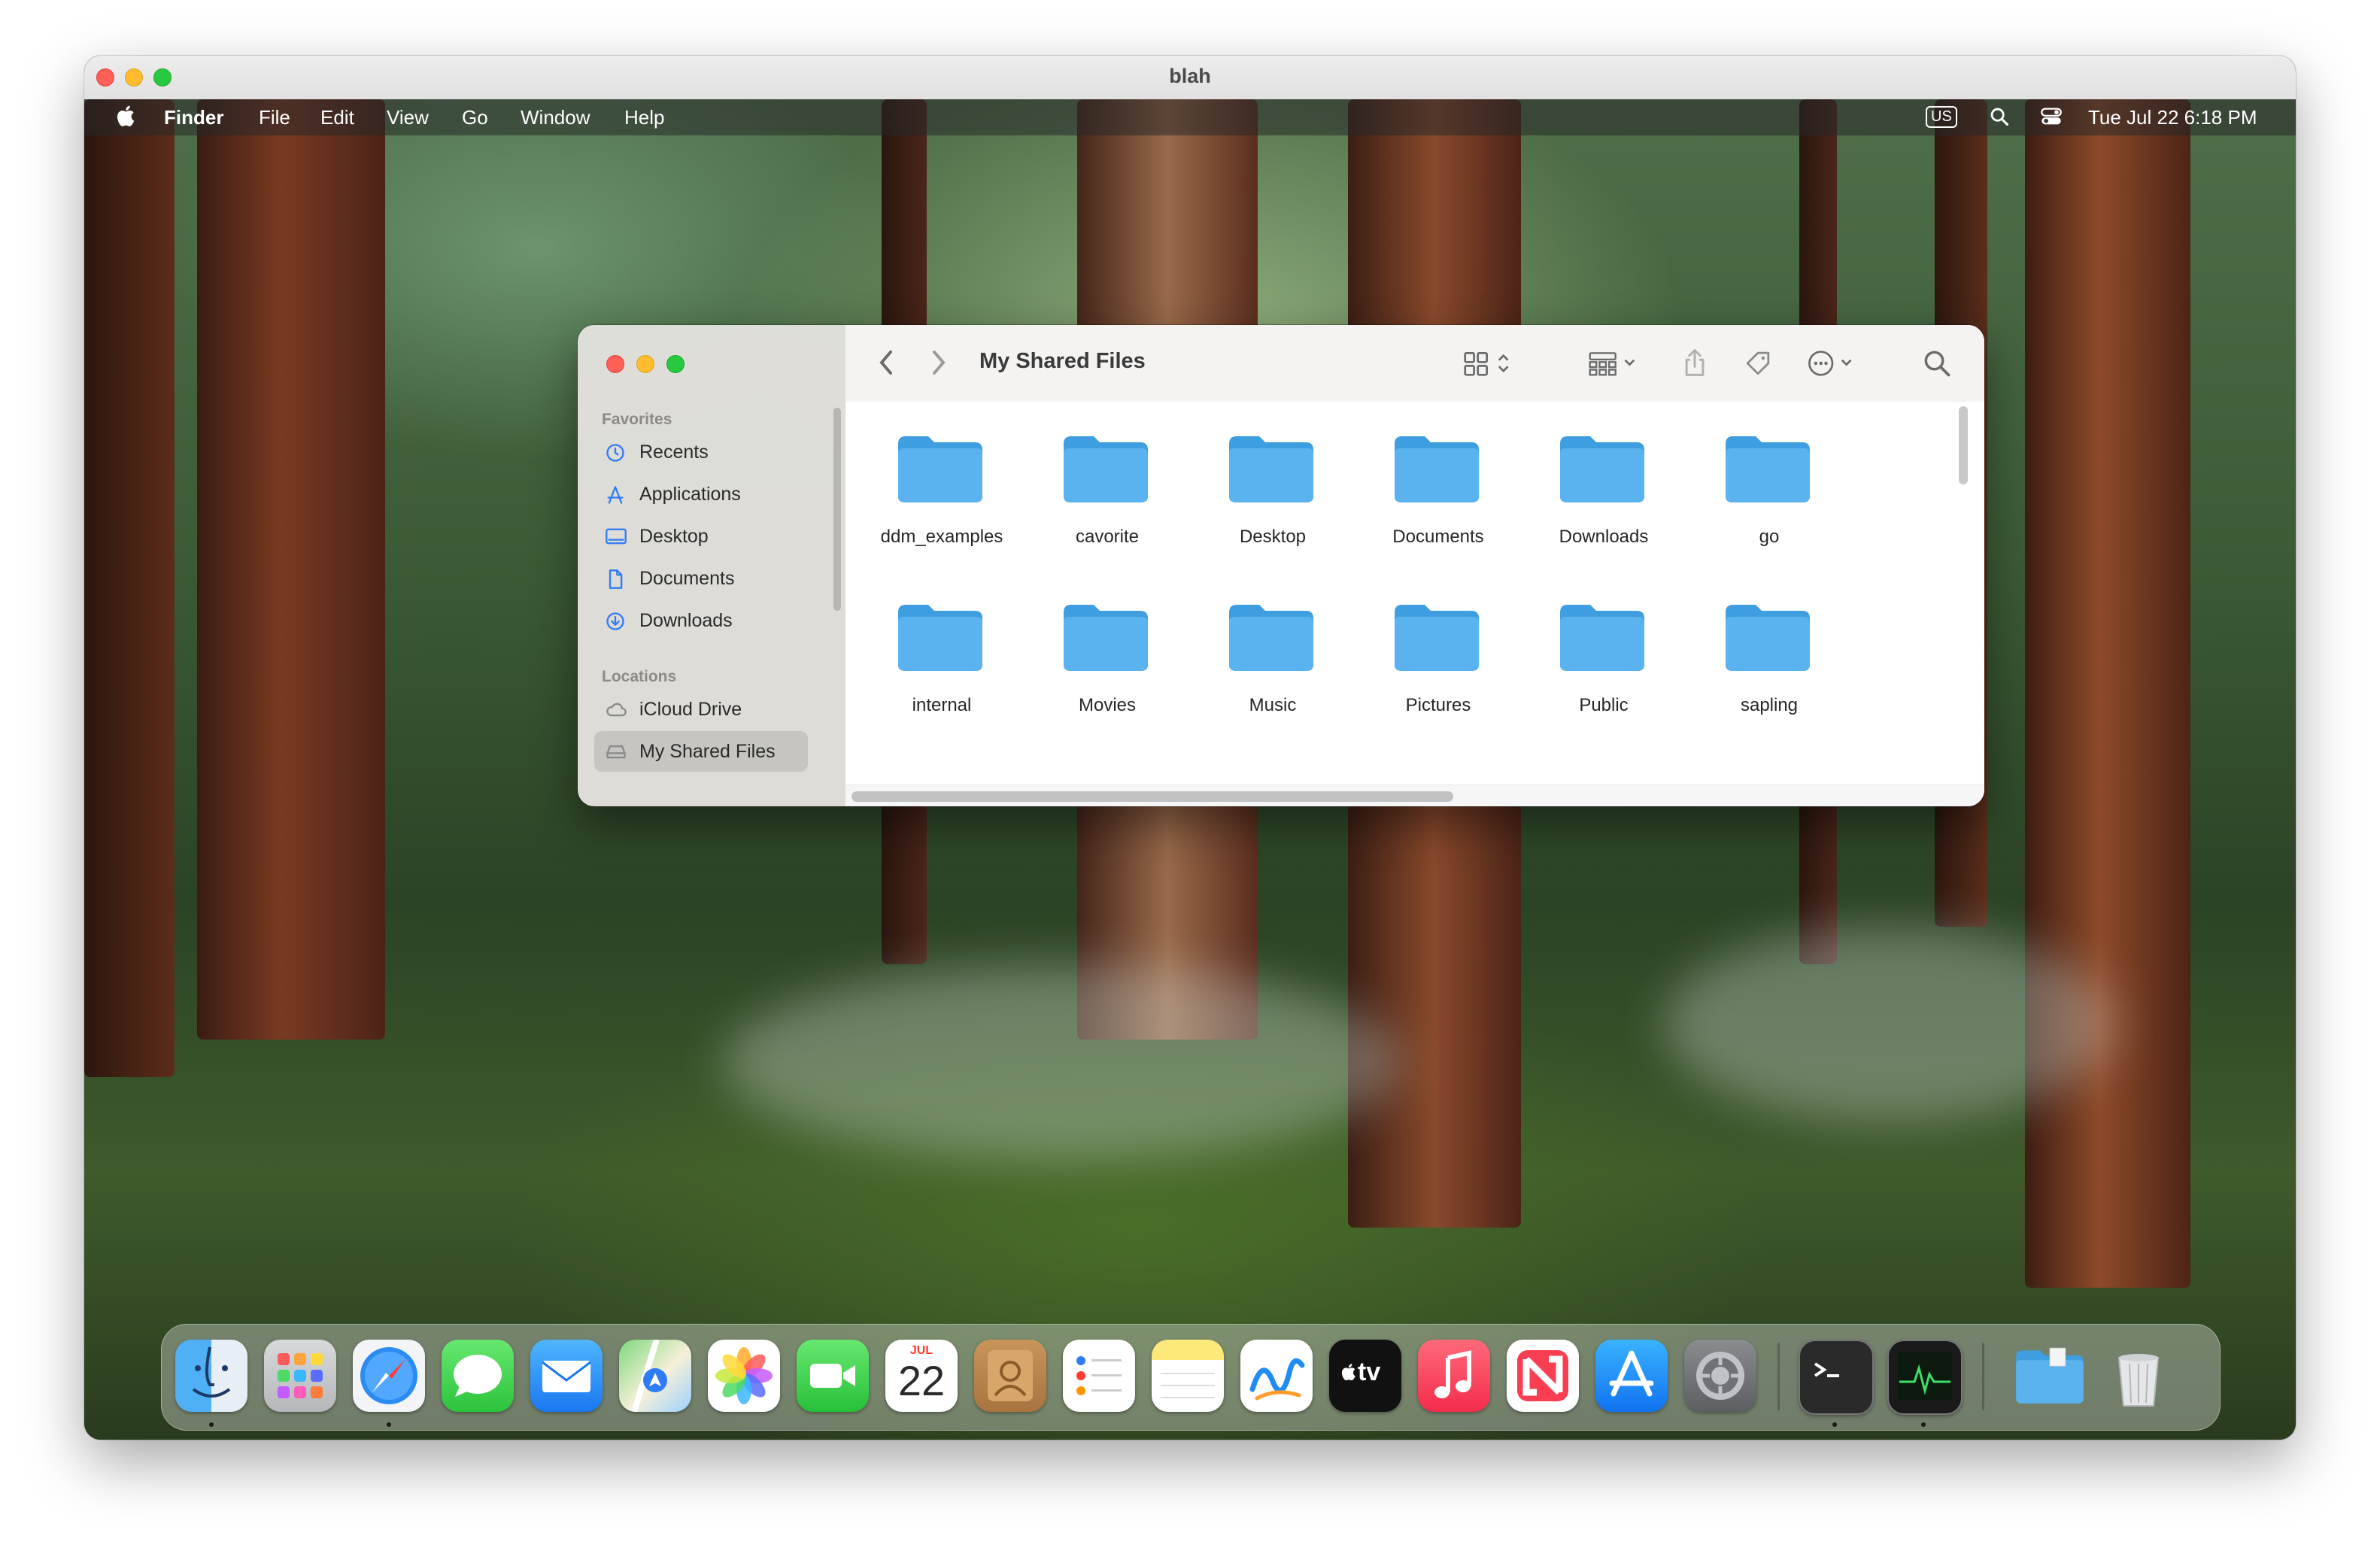 The width and height of the screenshot is (2380, 1551). What do you see at coordinates (942, 477) in the screenshot?
I see `folder-item: ddm_examples` at bounding box center [942, 477].